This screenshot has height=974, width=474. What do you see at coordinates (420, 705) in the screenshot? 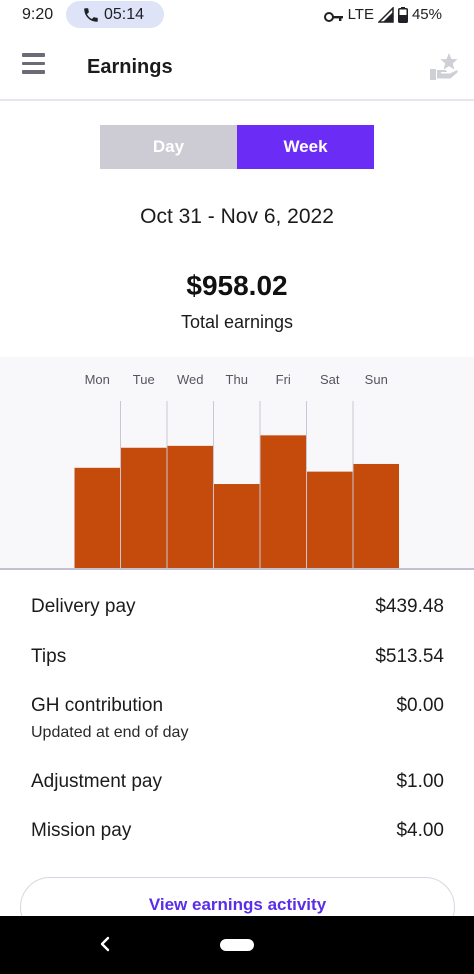
I see `gh-contribution-value: $0.00` at bounding box center [420, 705].